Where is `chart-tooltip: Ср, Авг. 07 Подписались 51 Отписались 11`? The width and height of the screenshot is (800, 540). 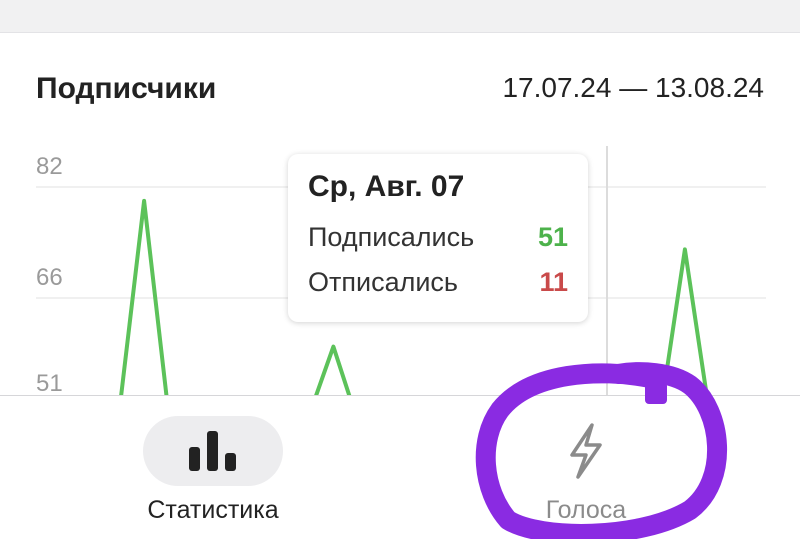
chart-tooltip: Ср, Авг. 07 Подписались 51 Отписались 11 is located at coordinates (438, 238).